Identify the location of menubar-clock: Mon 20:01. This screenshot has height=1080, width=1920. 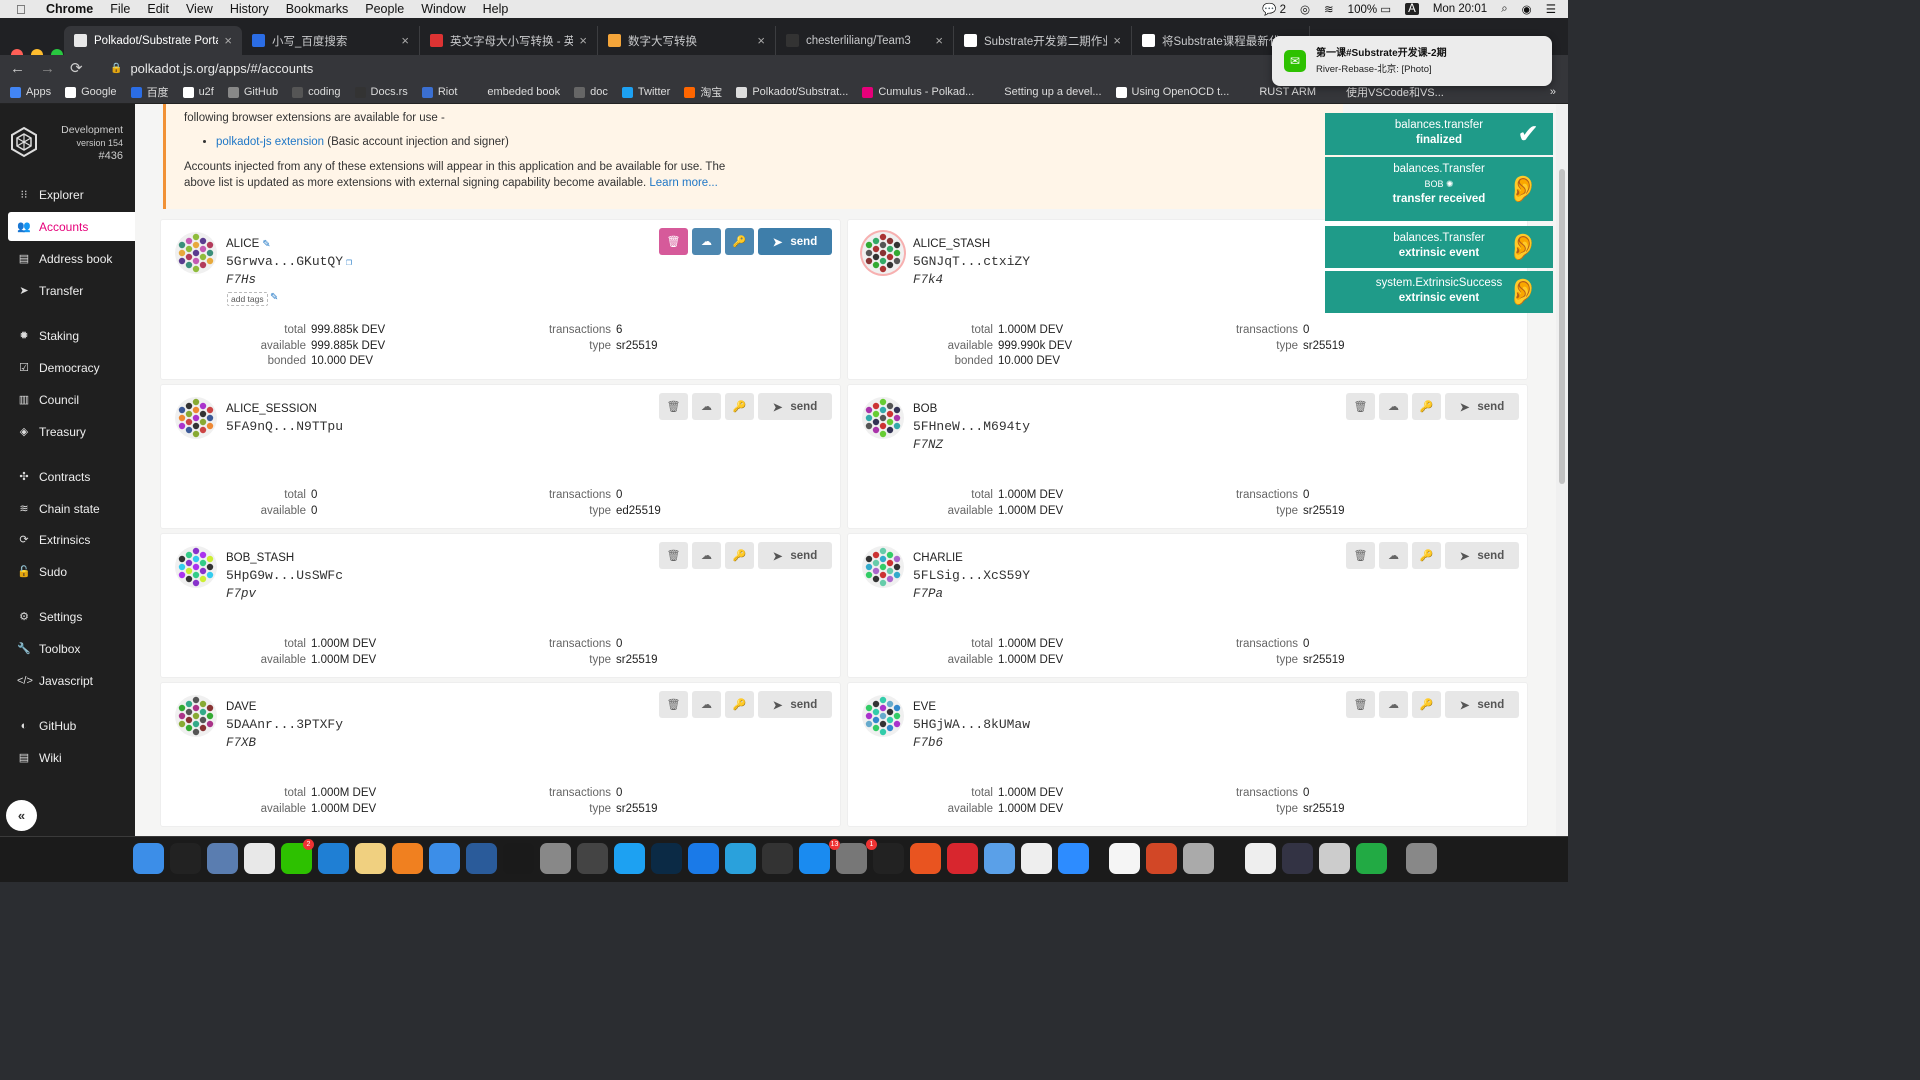
(1460, 9).